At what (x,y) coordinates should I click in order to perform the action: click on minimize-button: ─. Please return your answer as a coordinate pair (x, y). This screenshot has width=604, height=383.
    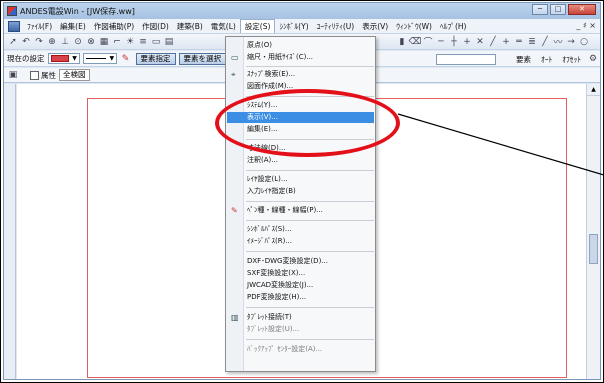
    Looking at the image, I should click on (540, 9).